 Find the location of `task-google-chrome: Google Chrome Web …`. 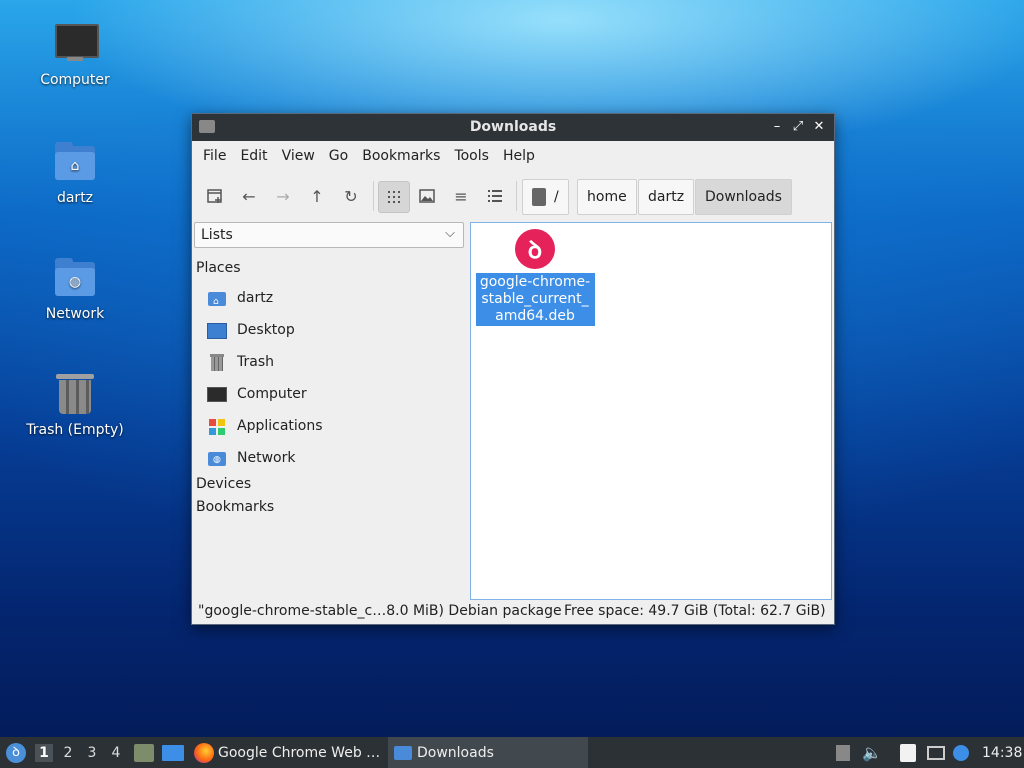

task-google-chrome: Google Chrome Web … is located at coordinates (289, 752).